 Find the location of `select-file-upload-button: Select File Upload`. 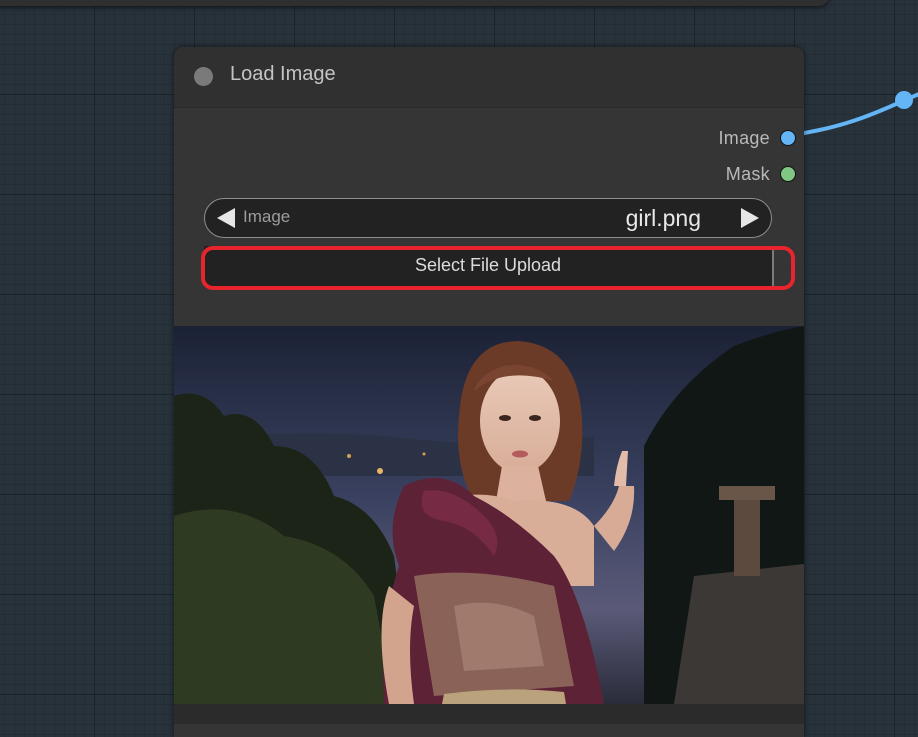

select-file-upload-button: Select File Upload is located at coordinates (489, 266).